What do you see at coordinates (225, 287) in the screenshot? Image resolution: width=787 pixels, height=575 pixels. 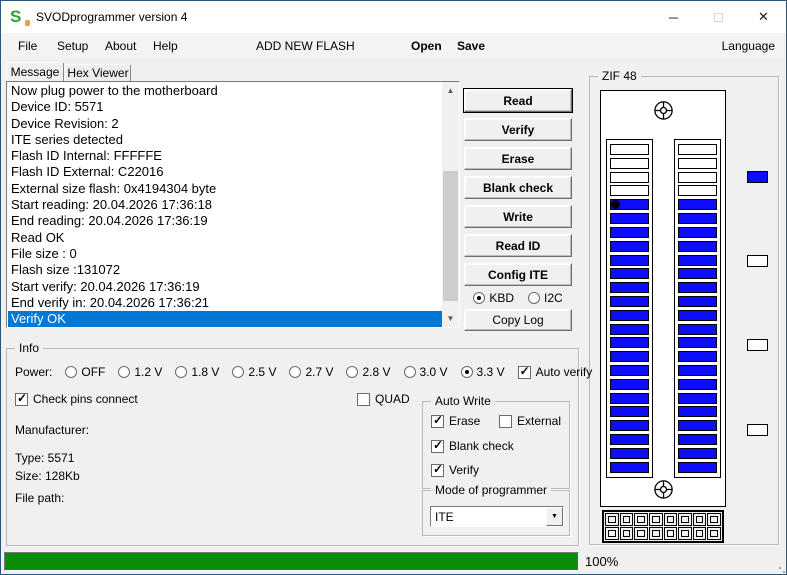 I see `log-line: Start verify: 20.04.2026 17:36:19` at bounding box center [225, 287].